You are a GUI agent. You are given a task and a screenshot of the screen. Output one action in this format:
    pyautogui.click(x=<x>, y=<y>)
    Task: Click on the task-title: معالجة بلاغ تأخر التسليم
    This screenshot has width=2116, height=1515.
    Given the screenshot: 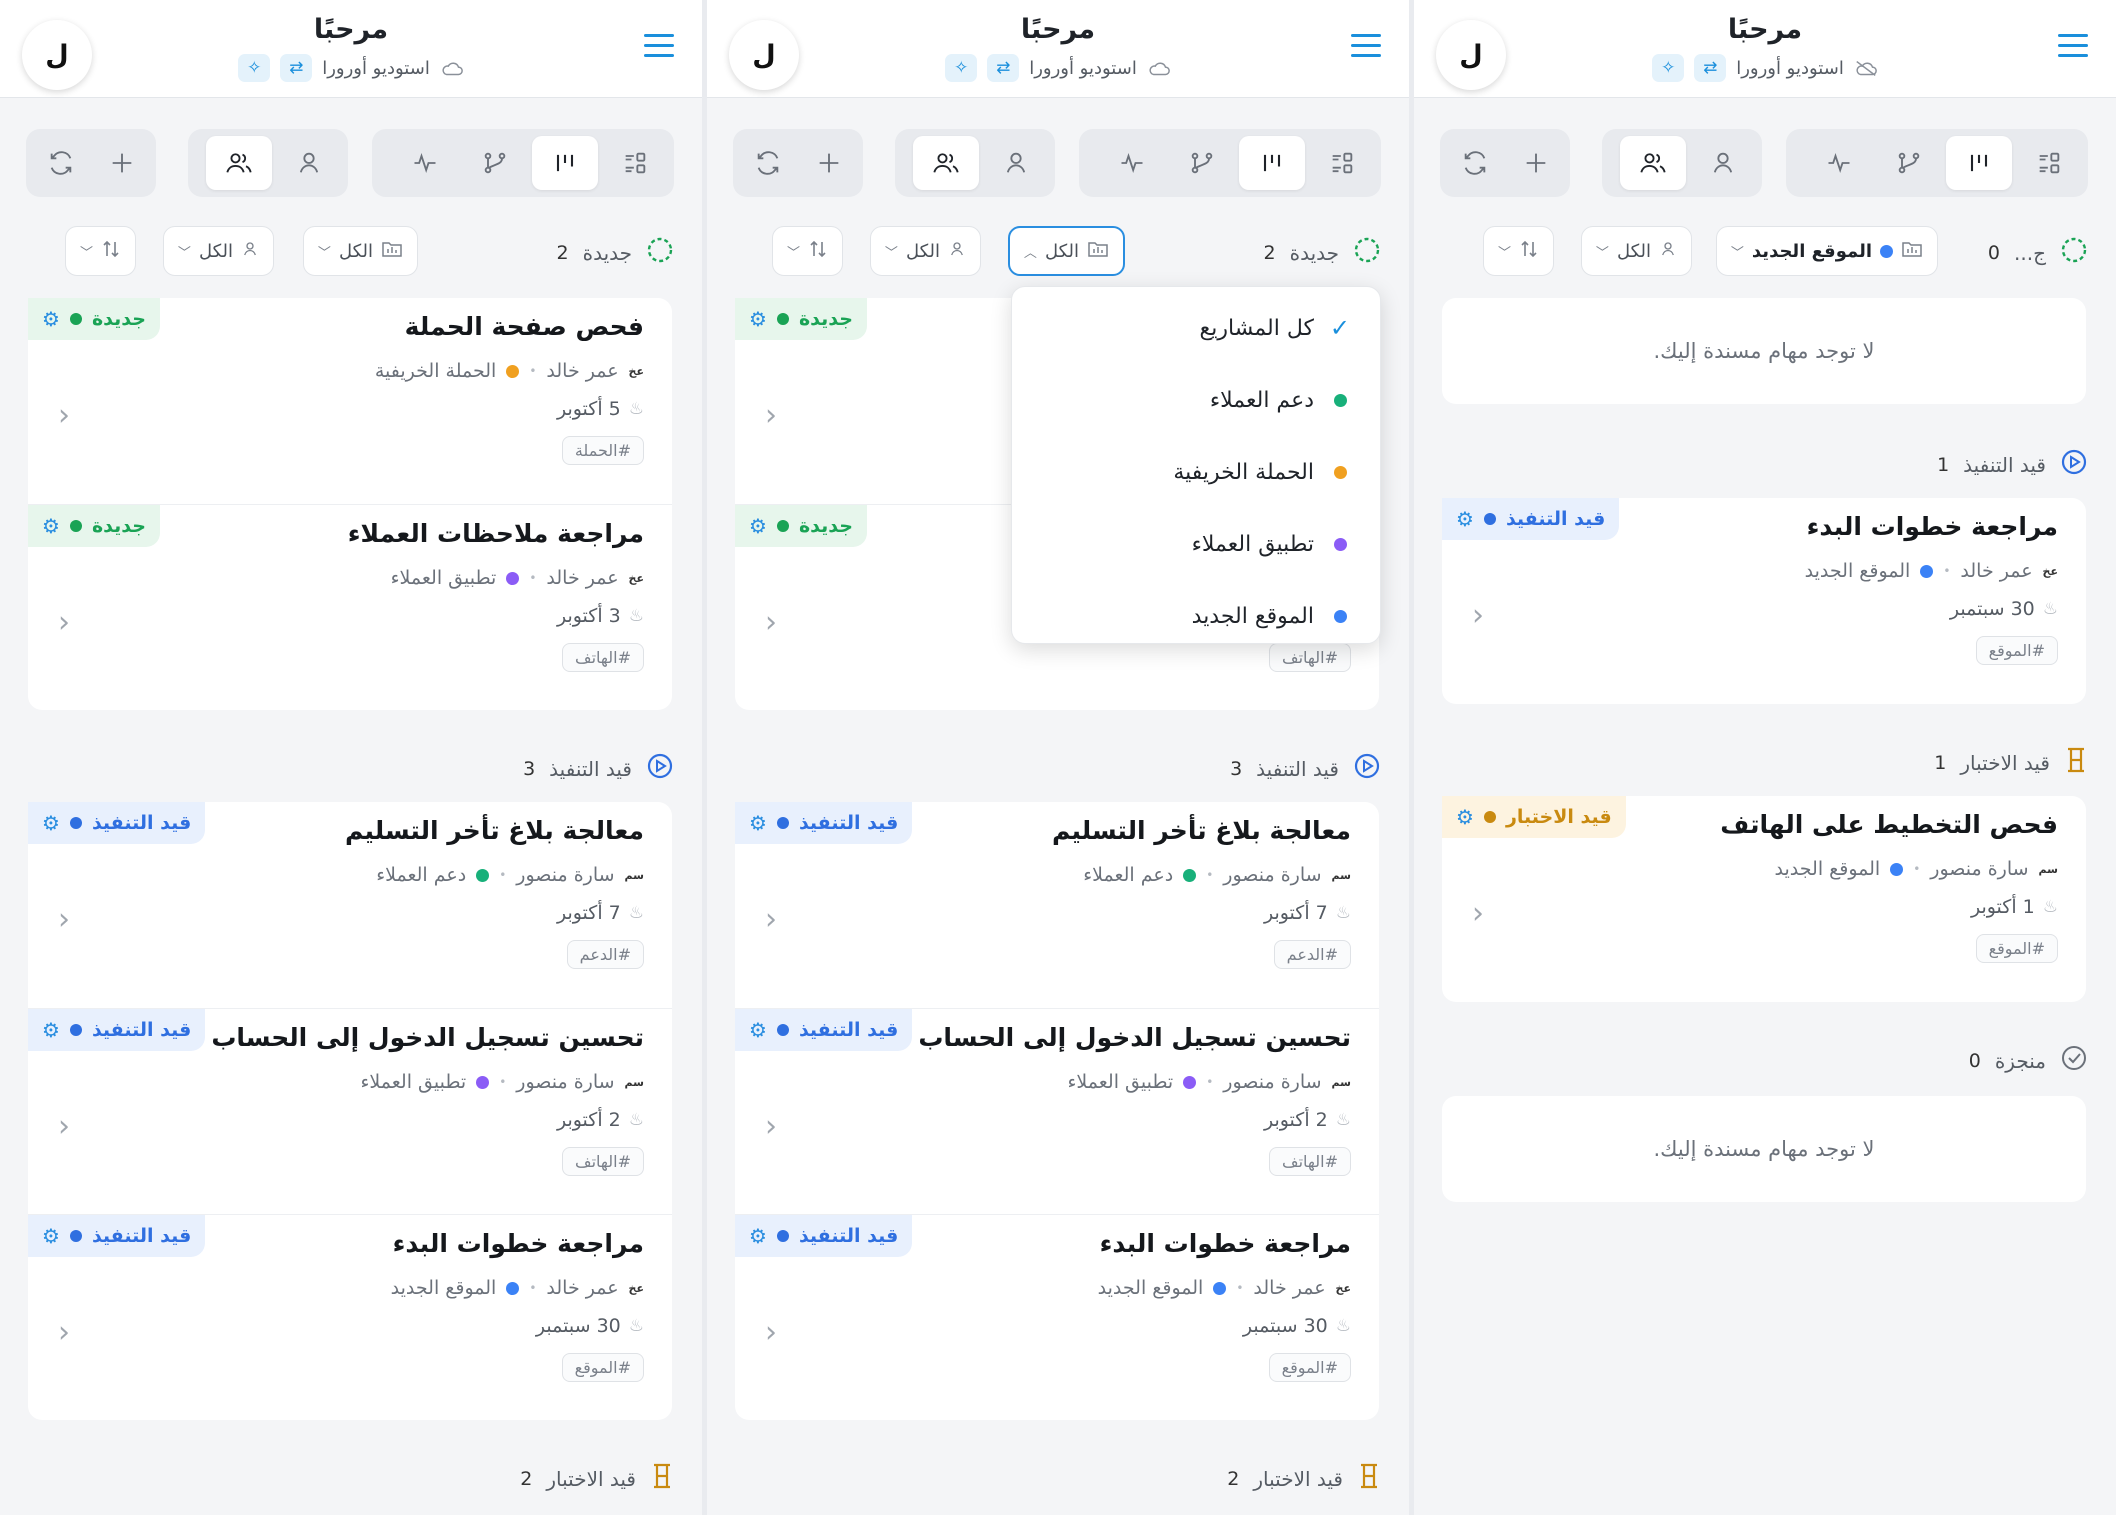 What is the action you would take?
    pyautogui.click(x=1201, y=830)
    